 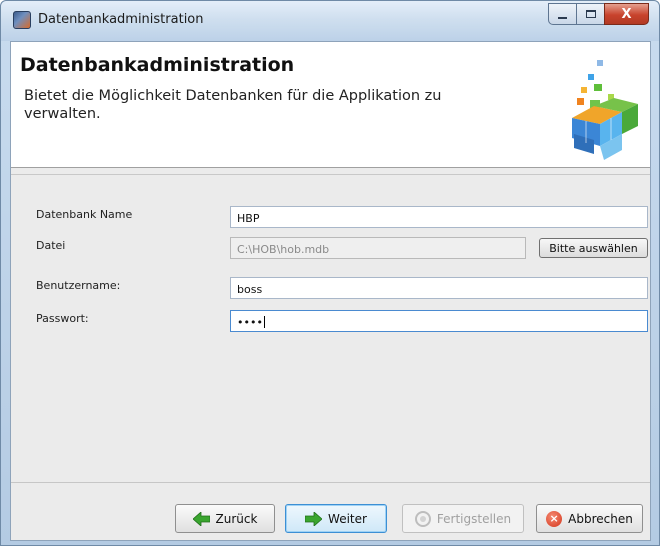 I want to click on back-button: Zurück, so click(x=225, y=518).